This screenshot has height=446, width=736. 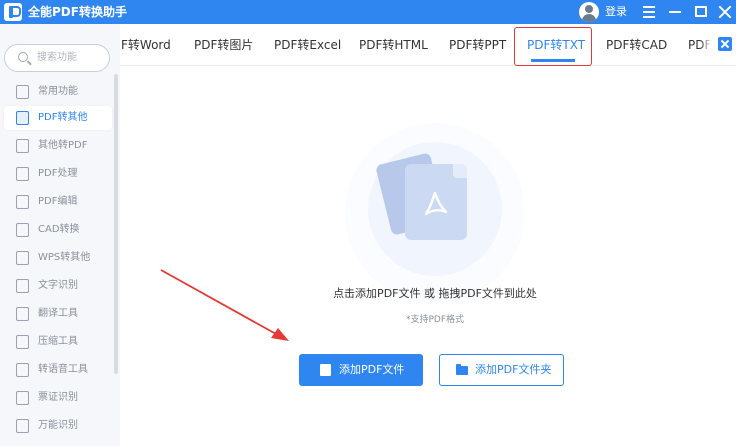 What do you see at coordinates (706, 44) in the screenshot?
I see `tab-overflow-fade` at bounding box center [706, 44].